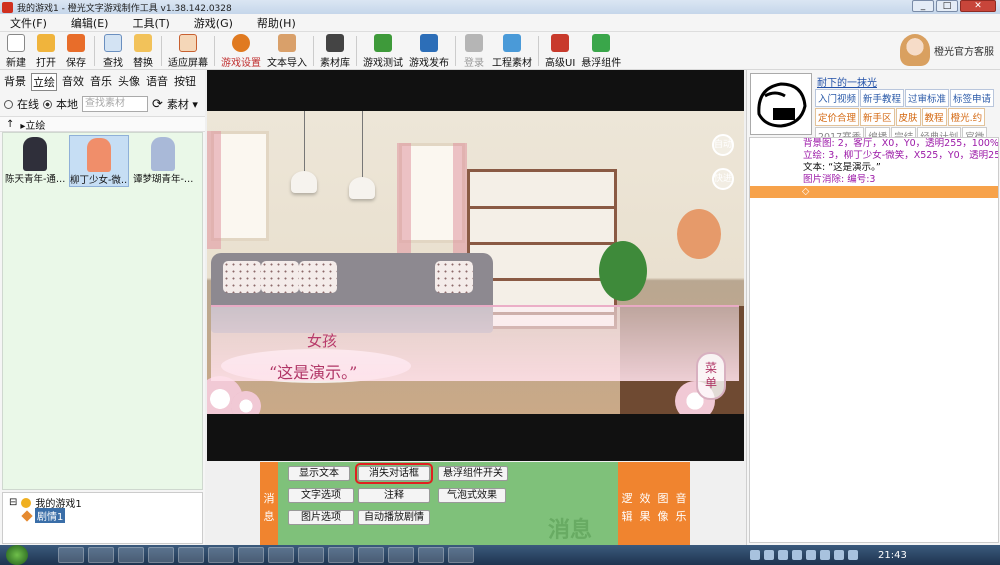 This screenshot has height=565, width=1000. What do you see at coordinates (394, 517) in the screenshot?
I see `auto-play-button: 自动播放剧情` at bounding box center [394, 517].